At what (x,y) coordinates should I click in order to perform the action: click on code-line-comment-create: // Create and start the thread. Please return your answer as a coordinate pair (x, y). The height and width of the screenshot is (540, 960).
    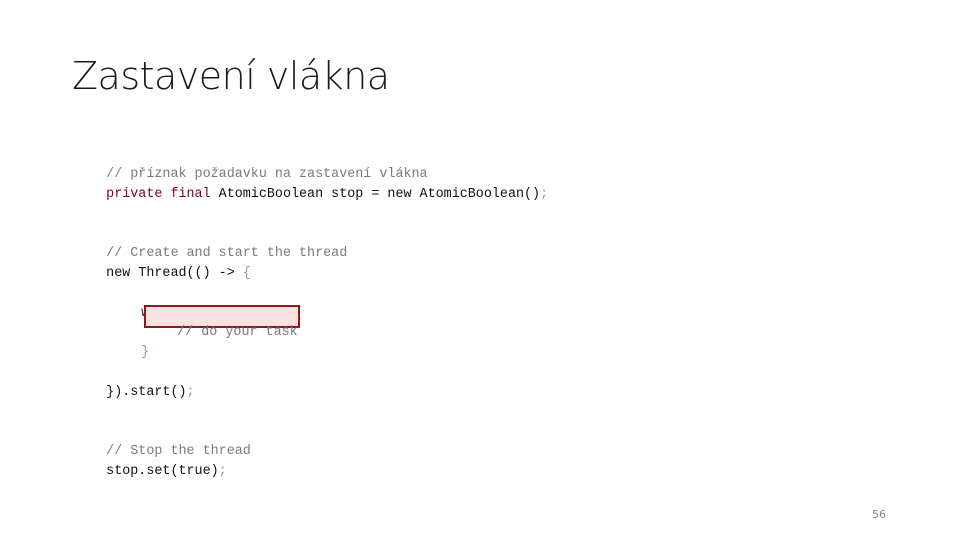
    Looking at the image, I should click on (210, 244).